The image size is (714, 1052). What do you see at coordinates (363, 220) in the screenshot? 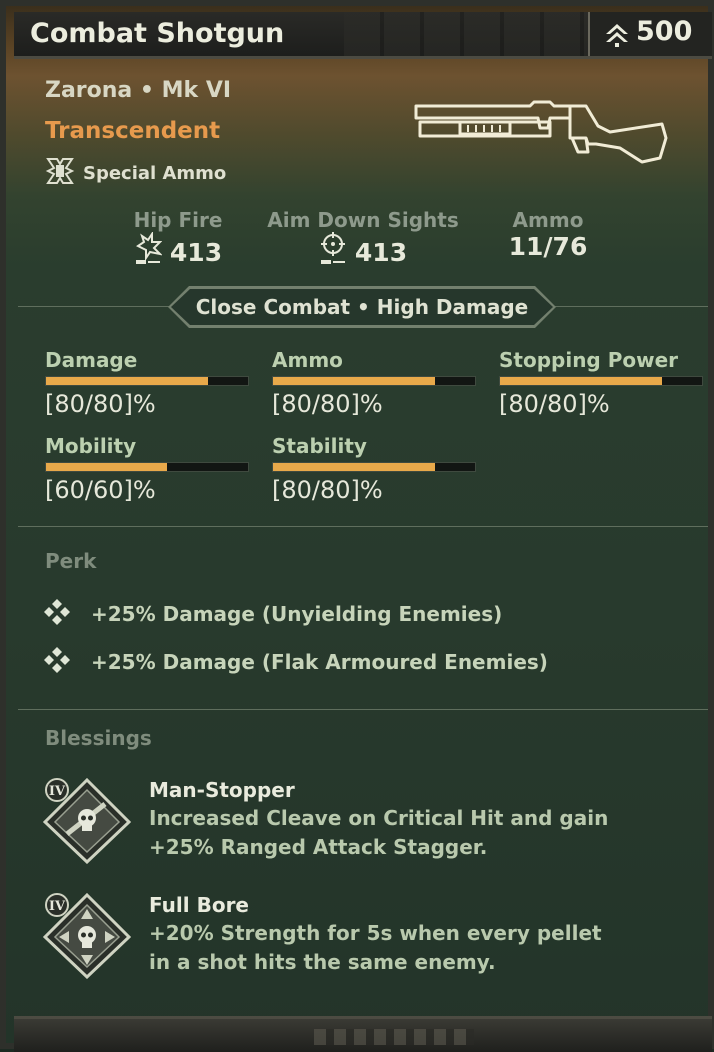
I see `ads-label: Aim Down Sights` at bounding box center [363, 220].